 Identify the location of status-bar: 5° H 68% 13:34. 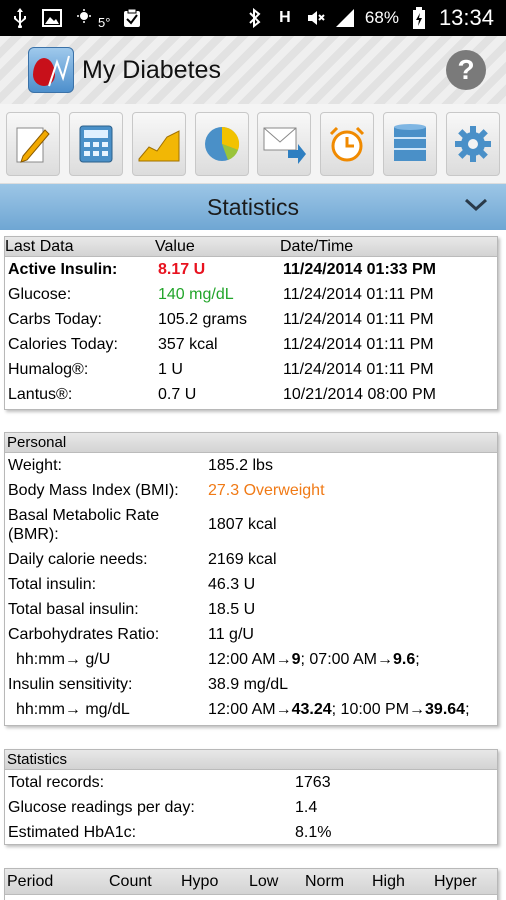
(253, 18).